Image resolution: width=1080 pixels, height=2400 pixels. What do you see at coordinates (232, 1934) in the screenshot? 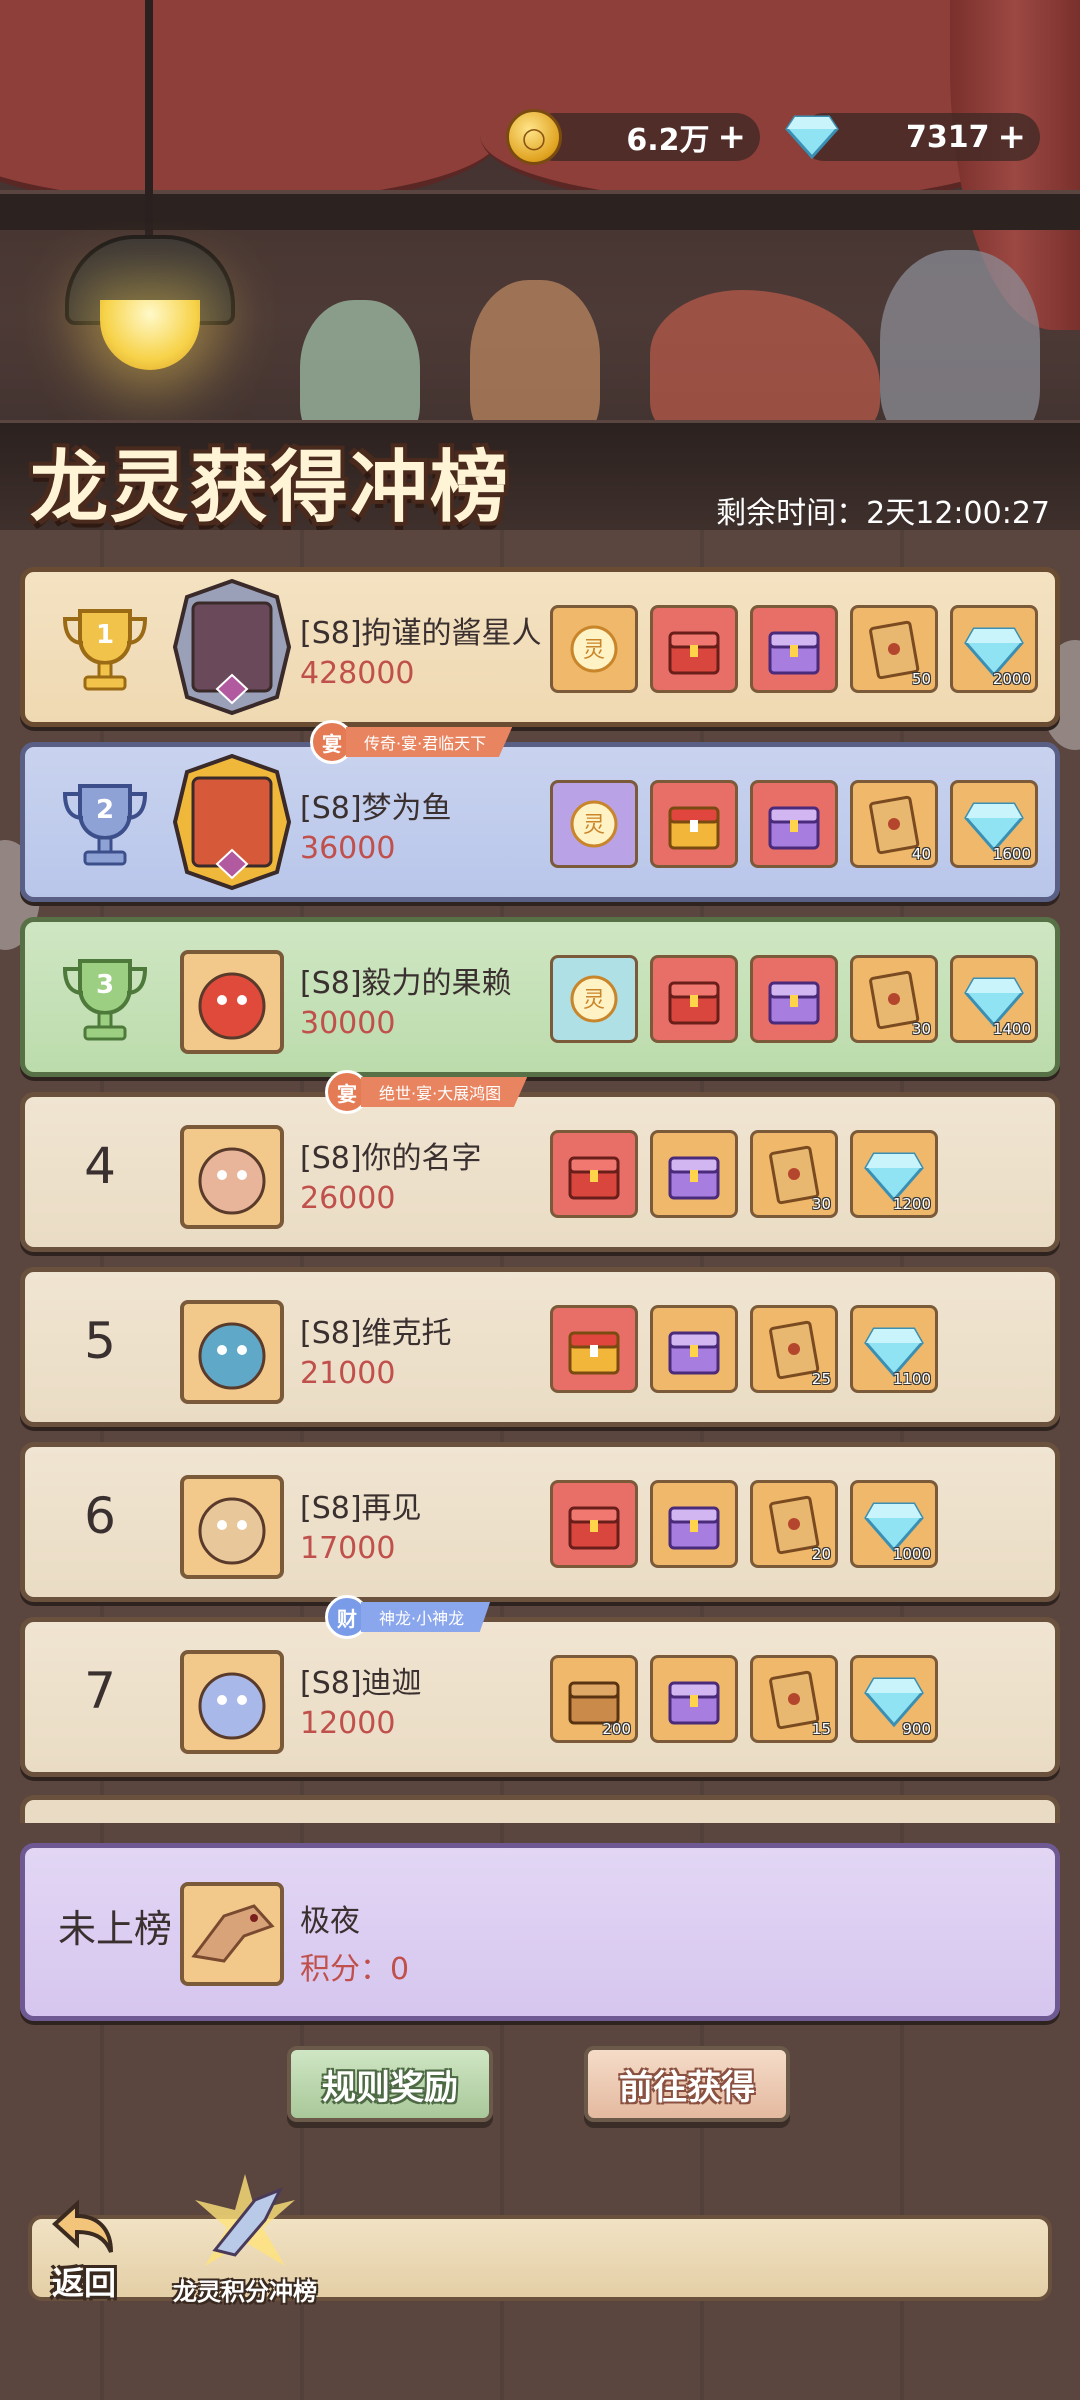
I see `my-avatar` at bounding box center [232, 1934].